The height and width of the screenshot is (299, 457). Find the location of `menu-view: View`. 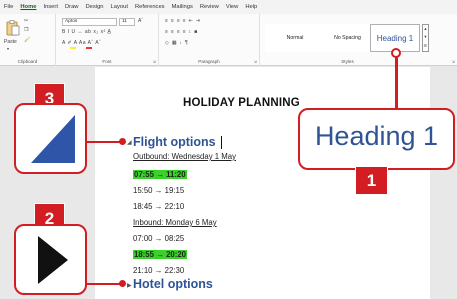

menu-view: View is located at coordinates (232, 7).